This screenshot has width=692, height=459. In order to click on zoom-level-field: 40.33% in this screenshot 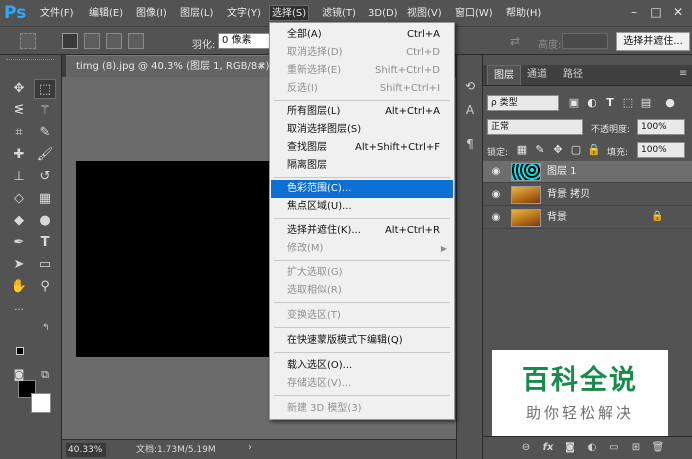, I will do `click(86, 450)`.